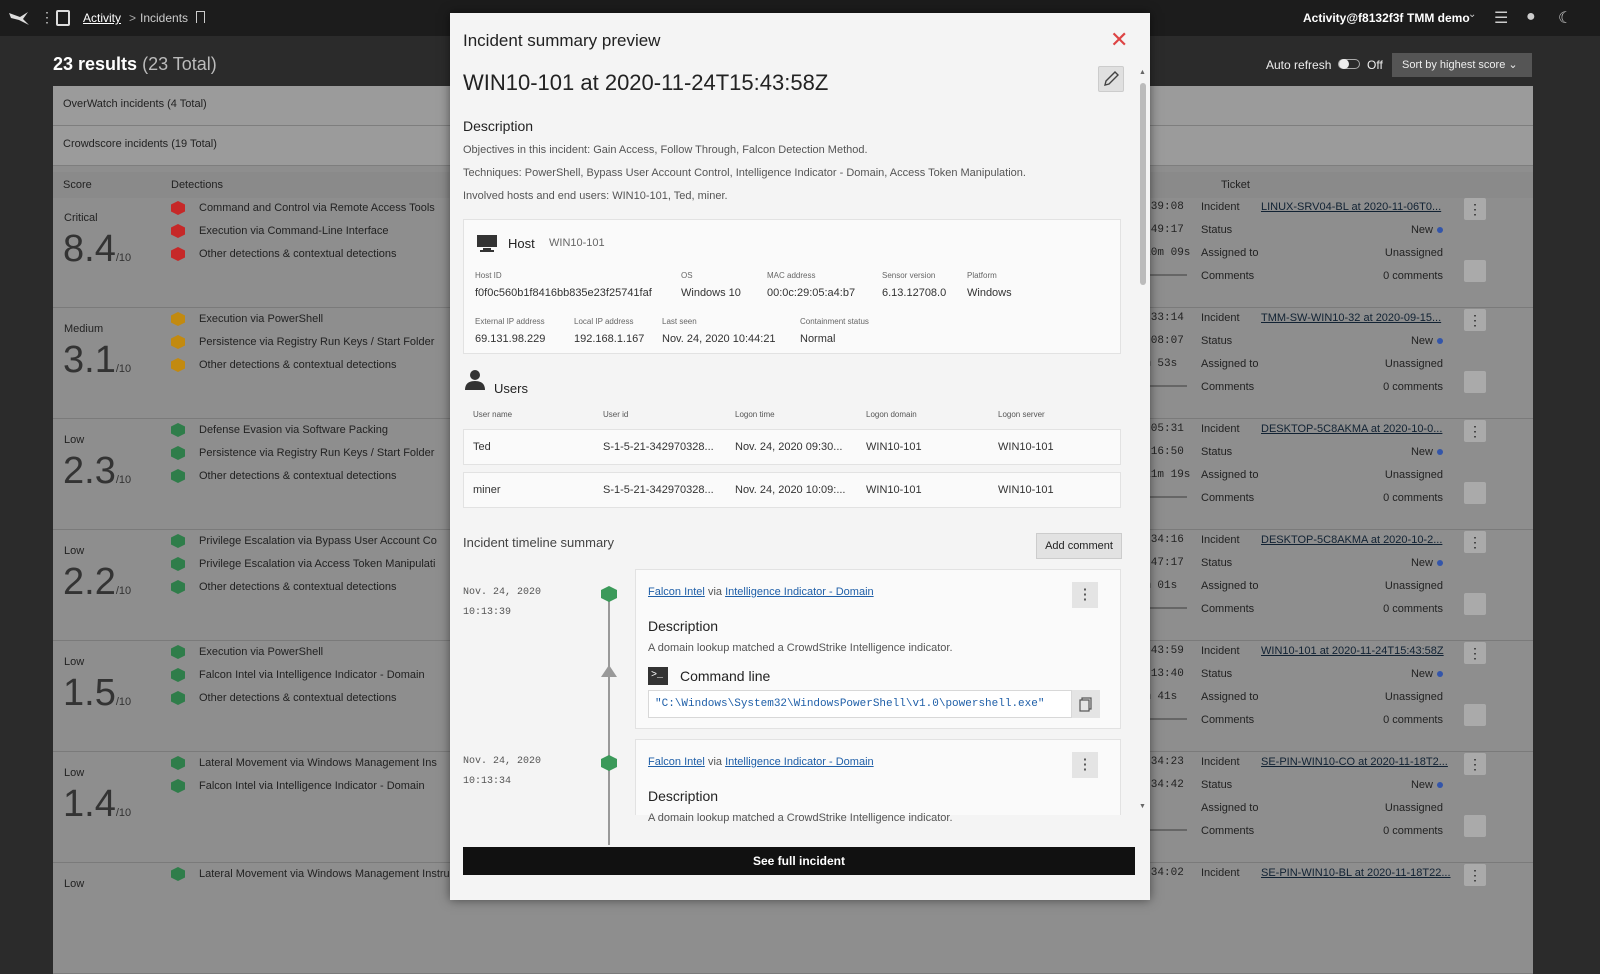  What do you see at coordinates (683, 796) in the screenshot?
I see `event-description-heading: Description` at bounding box center [683, 796].